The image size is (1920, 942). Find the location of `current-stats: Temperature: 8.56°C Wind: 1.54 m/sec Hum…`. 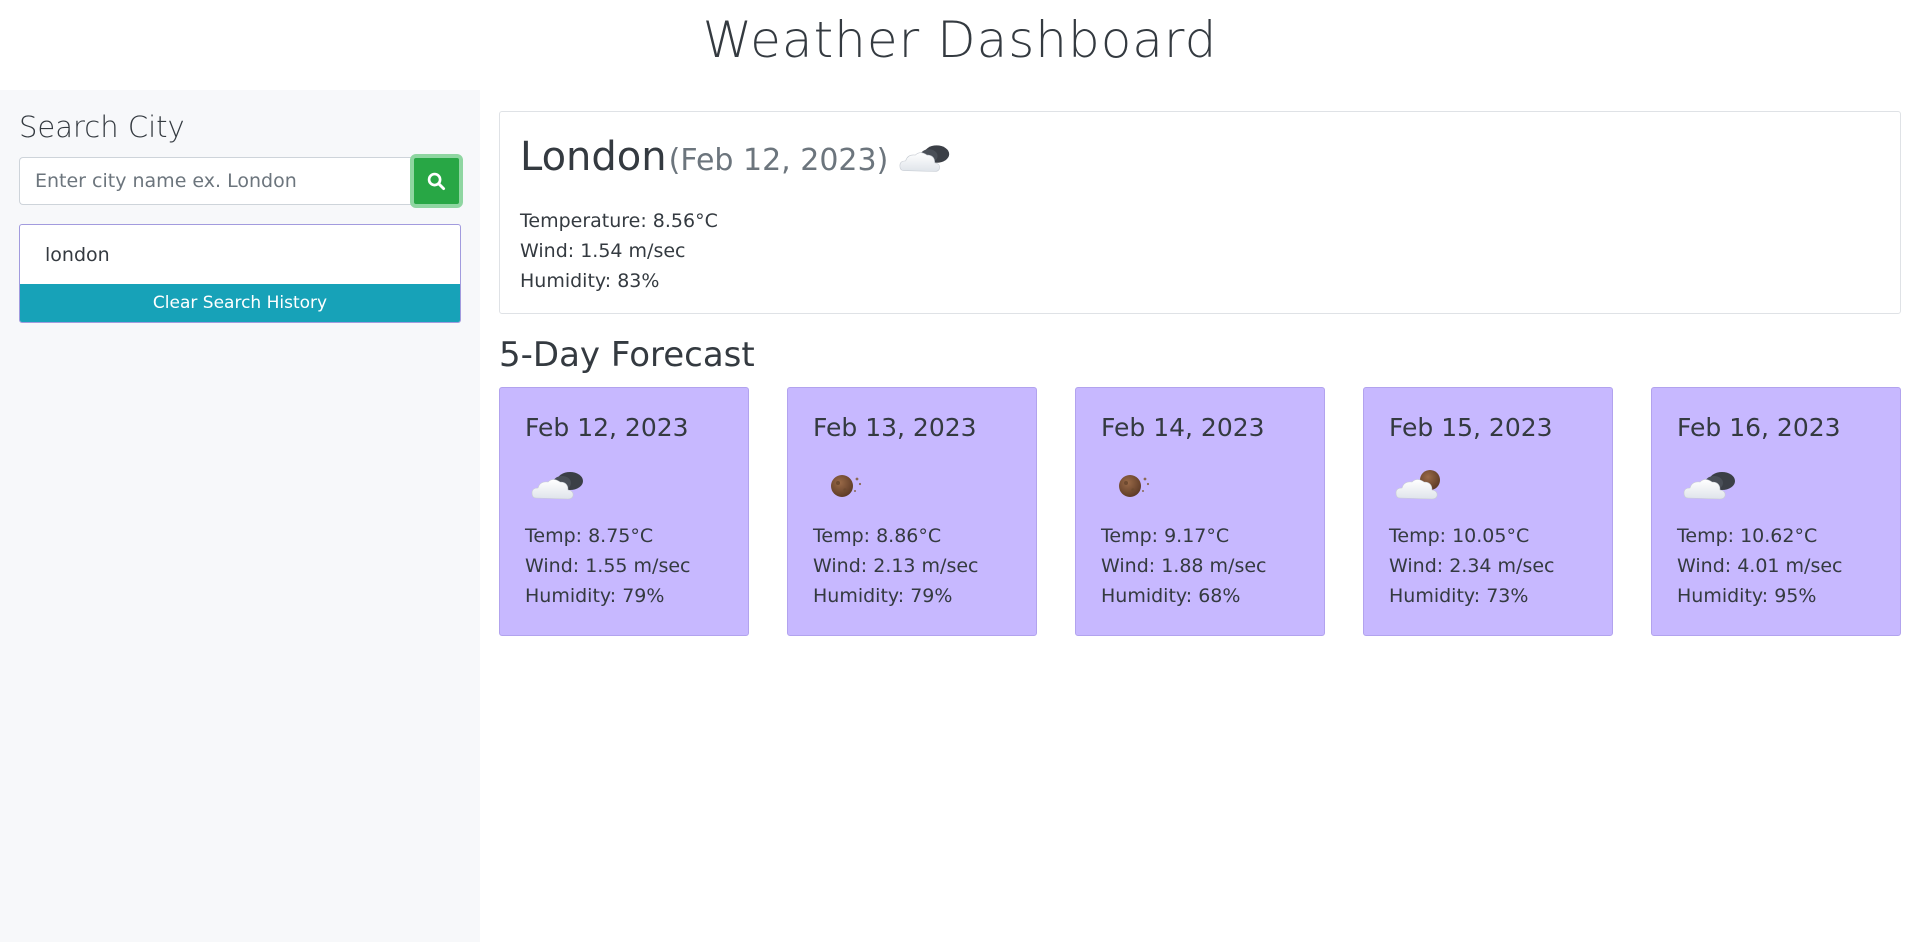

current-stats: Temperature: 8.56°C Wind: 1.54 m/sec Hum… is located at coordinates (619, 251).